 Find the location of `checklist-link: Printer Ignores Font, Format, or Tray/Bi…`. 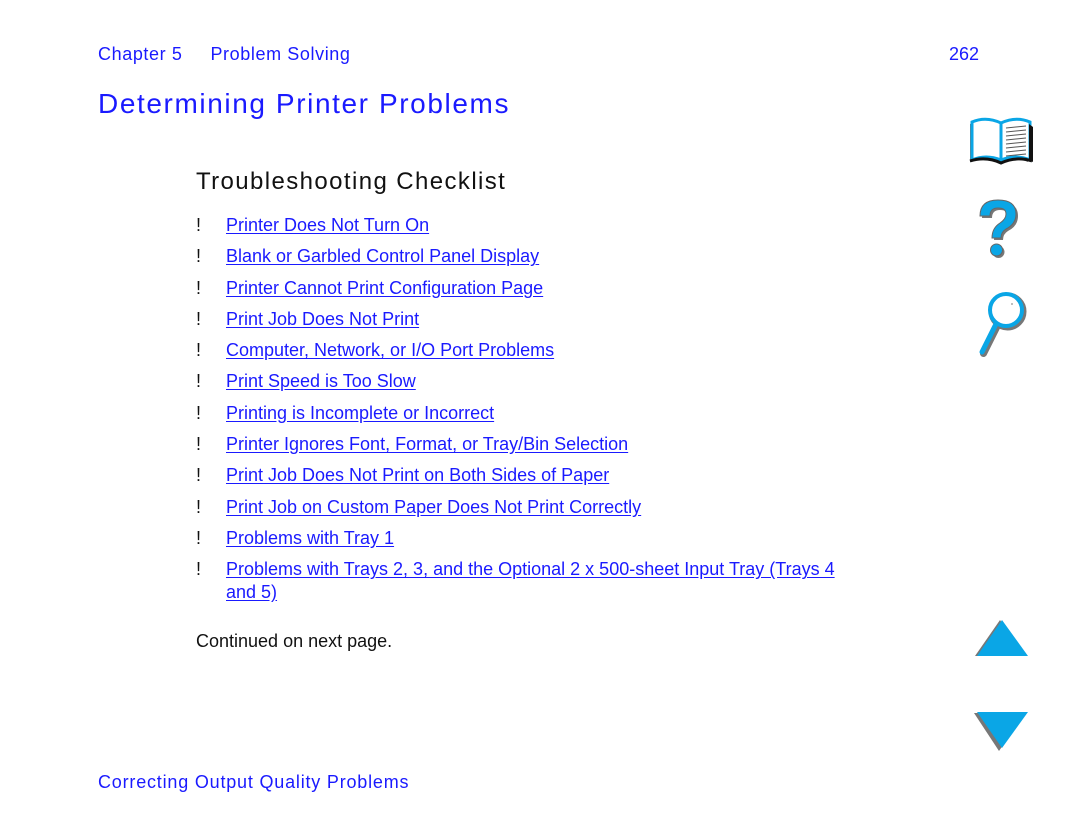

checklist-link: Printer Ignores Font, Format, or Tray/Bi… is located at coordinates (427, 444).